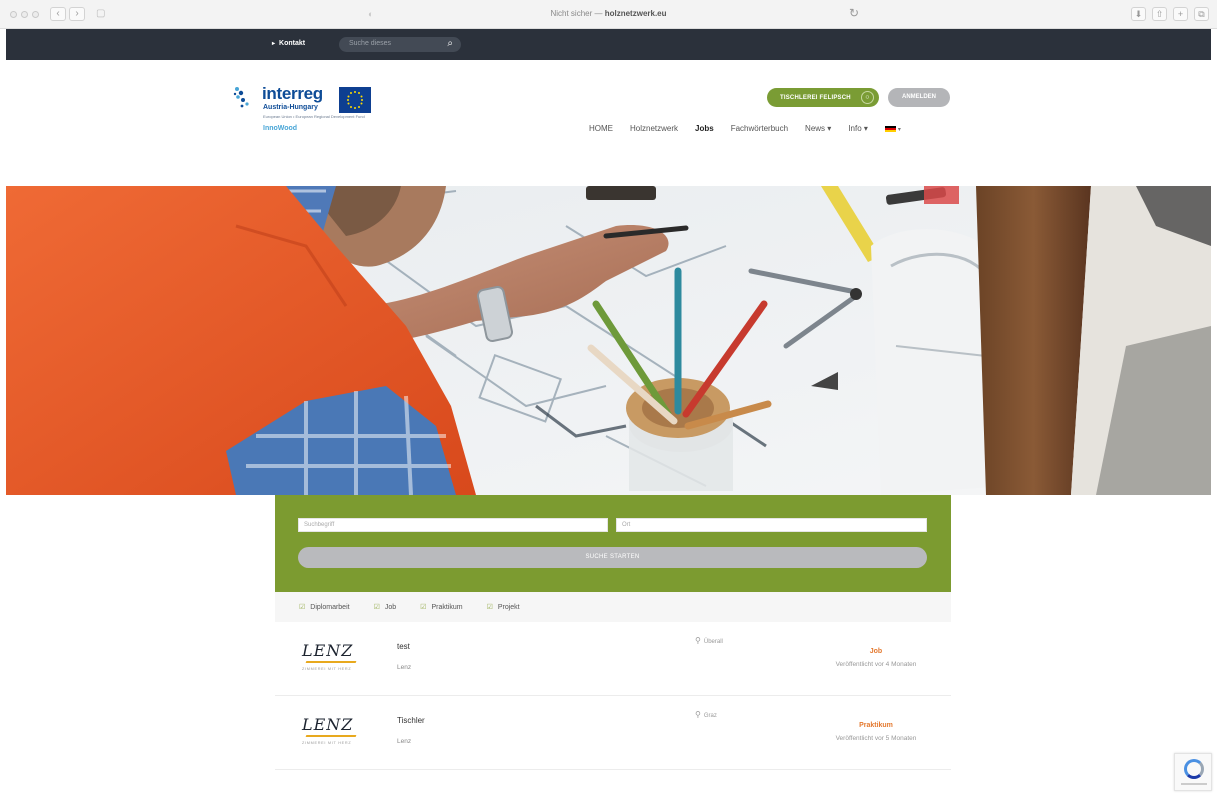 This screenshot has width=1217, height=794. I want to click on job-posted-date: Veröffentlicht vor 4 Monaten, so click(876, 664).